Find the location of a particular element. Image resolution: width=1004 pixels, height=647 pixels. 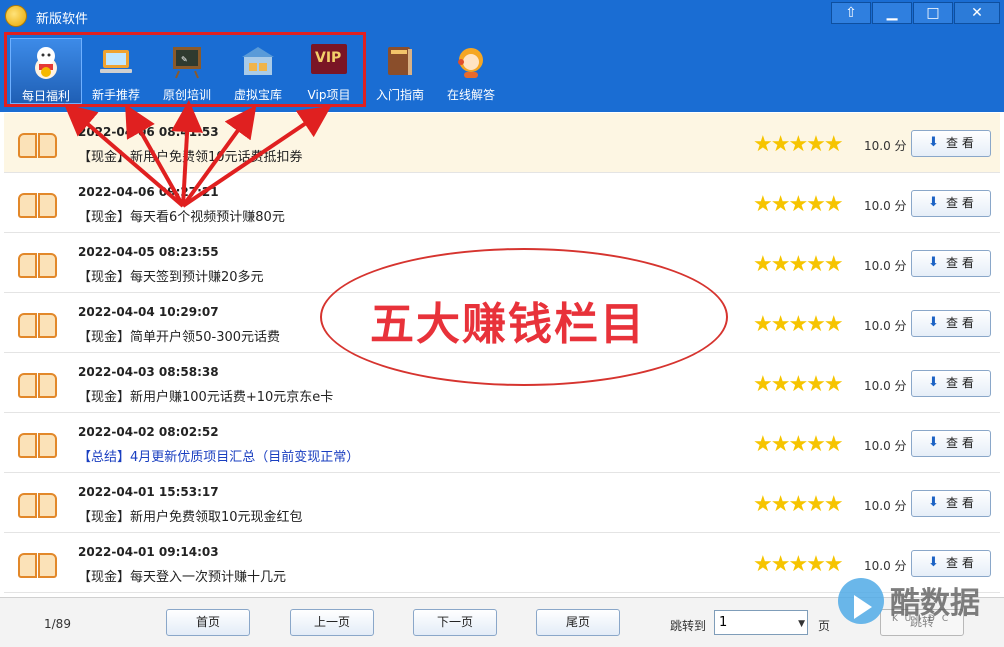

play-icon is located at coordinates (861, 601).